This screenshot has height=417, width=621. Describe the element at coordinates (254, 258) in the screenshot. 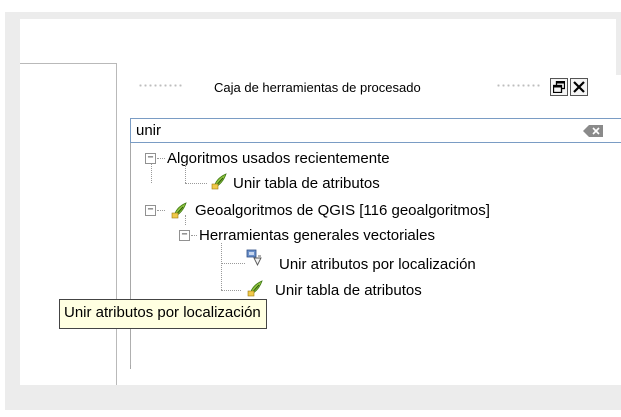

I see `vector-join-location-icon` at that location.